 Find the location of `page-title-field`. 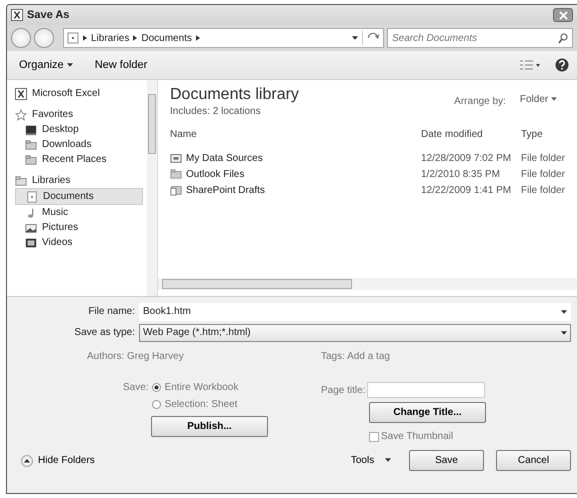

page-title-field is located at coordinates (426, 390).